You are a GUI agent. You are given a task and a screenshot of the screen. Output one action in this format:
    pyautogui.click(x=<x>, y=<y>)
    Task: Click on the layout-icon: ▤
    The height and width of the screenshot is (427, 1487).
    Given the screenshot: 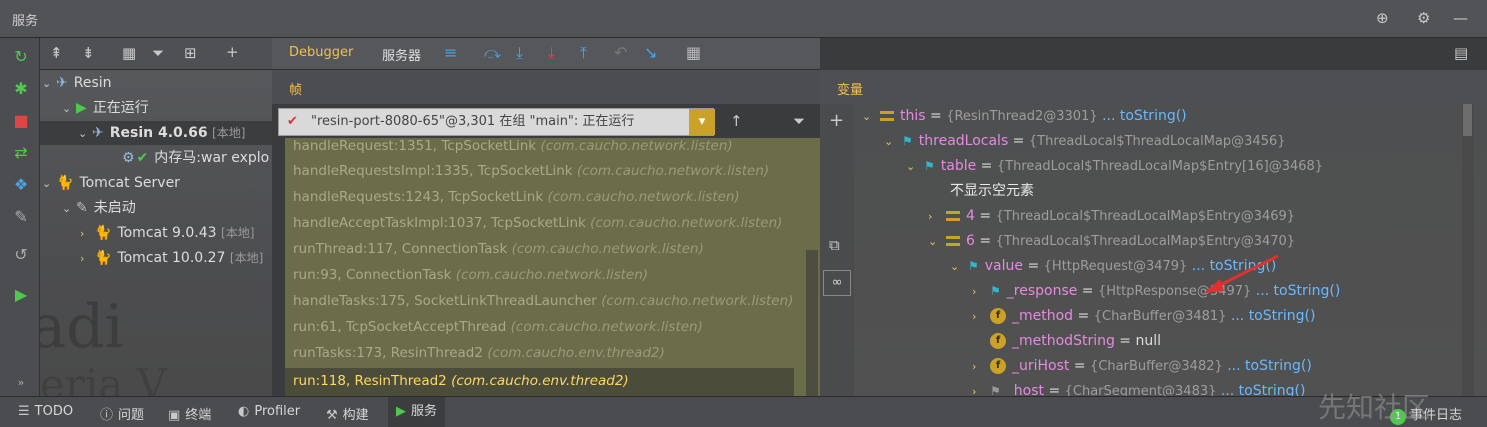 What is the action you would take?
    pyautogui.click(x=1461, y=53)
    